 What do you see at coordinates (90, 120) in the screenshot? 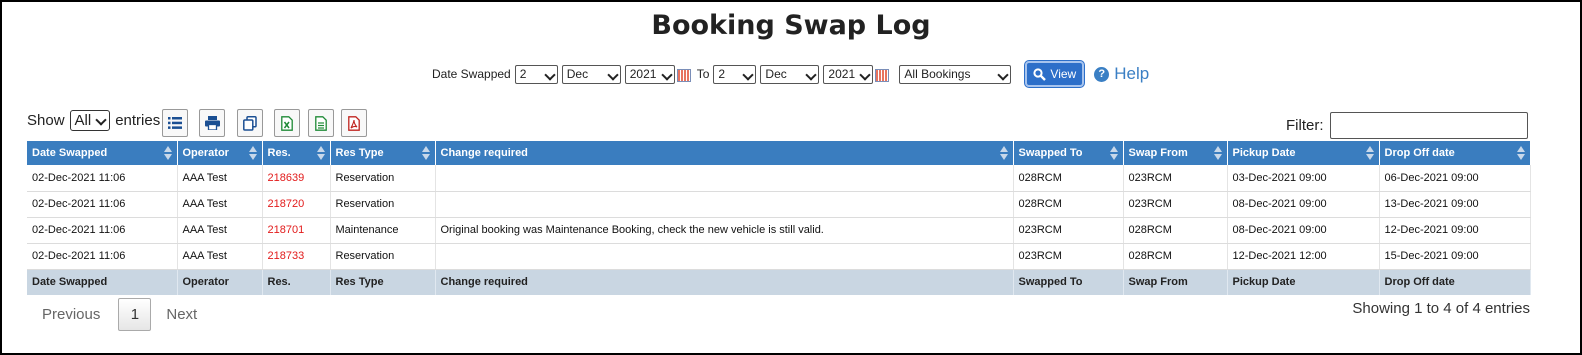
I see `entries-select: All` at bounding box center [90, 120].